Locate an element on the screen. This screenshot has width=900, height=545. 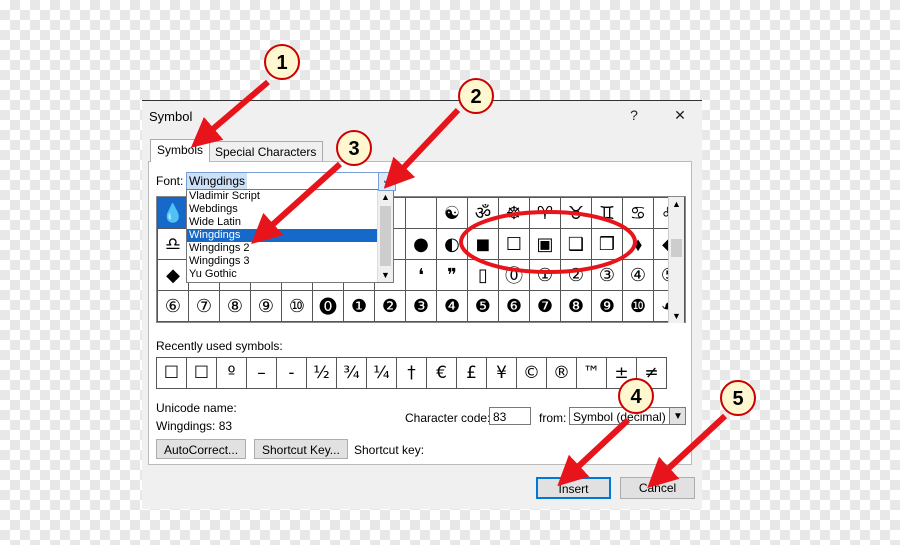
symbol-cell: ⑧ is located at coordinates (235, 306).